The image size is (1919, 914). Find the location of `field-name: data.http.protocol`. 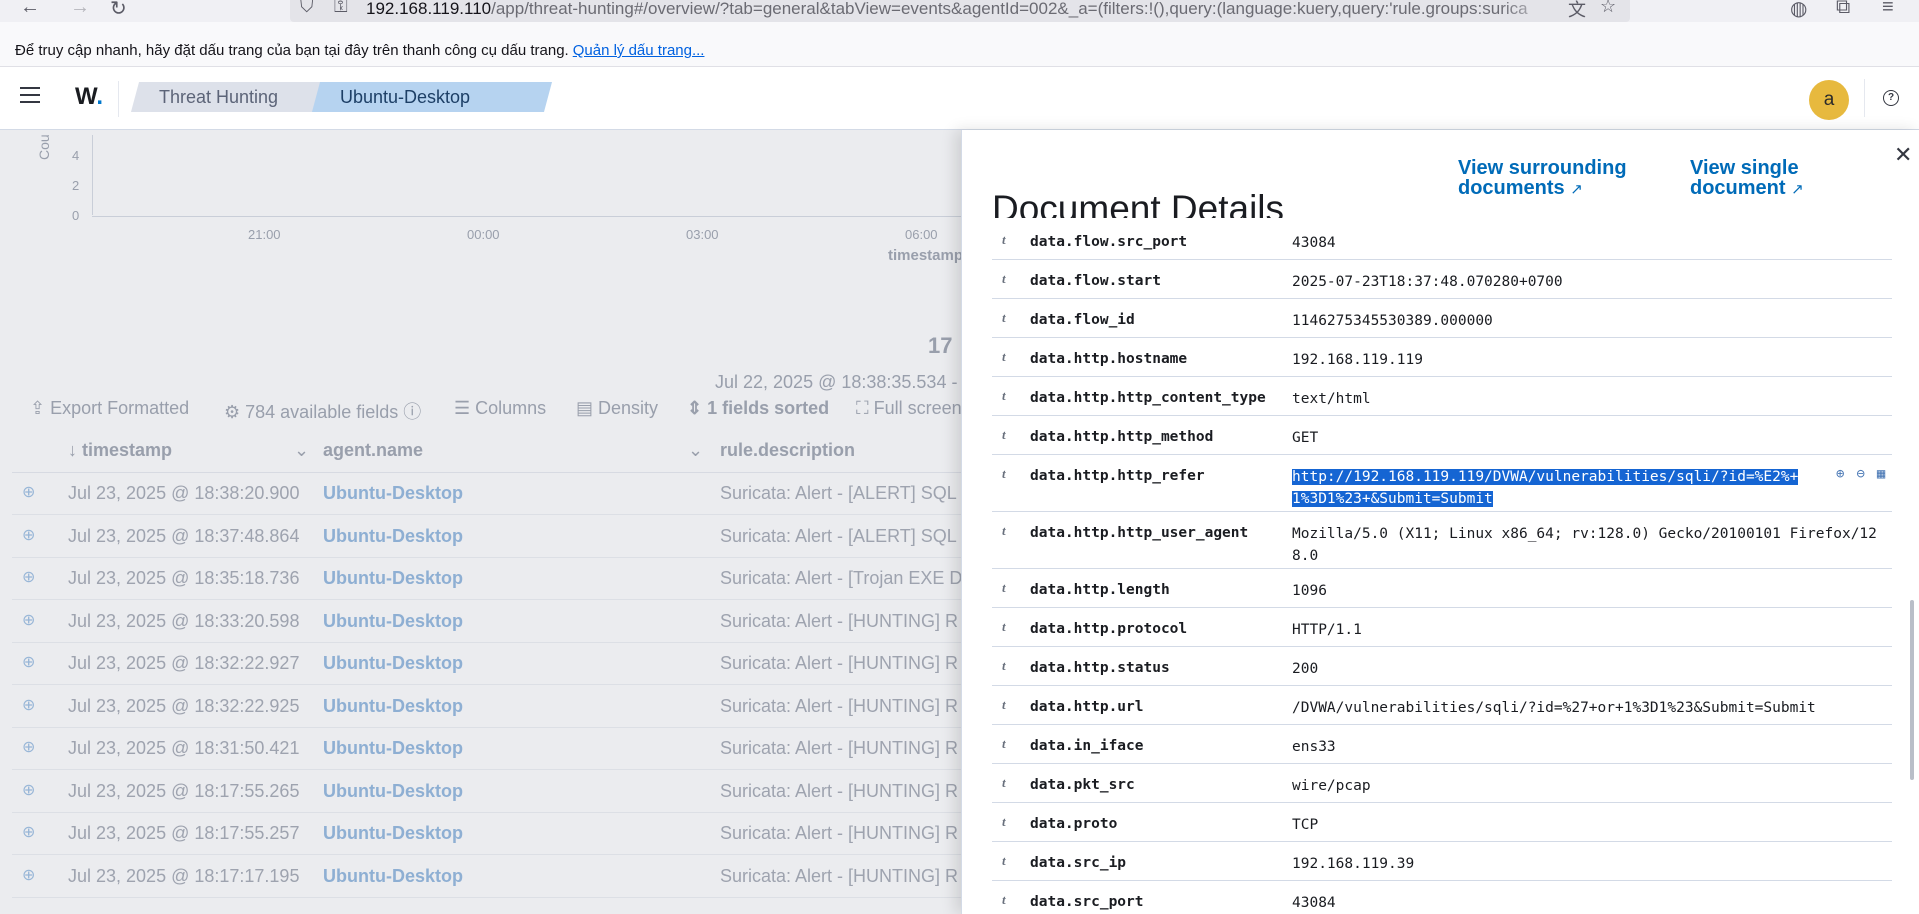

field-name: data.http.protocol is located at coordinates (1109, 629).